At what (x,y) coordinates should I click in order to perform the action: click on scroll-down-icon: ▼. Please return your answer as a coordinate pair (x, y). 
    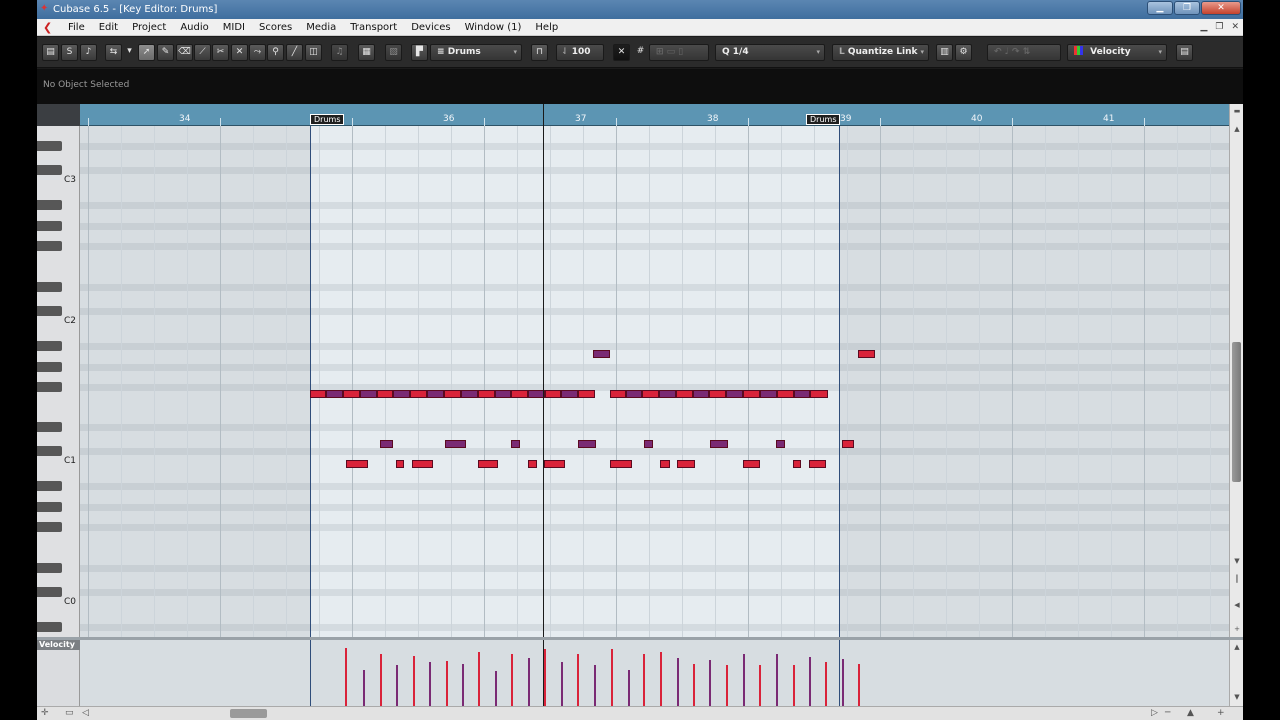
    Looking at the image, I should click on (1237, 561).